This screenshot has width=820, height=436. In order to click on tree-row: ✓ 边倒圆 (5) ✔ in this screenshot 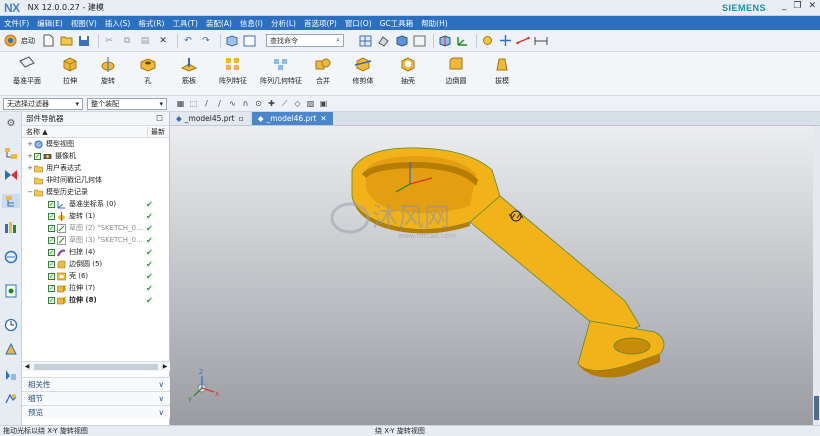, I will do `click(95, 264)`.